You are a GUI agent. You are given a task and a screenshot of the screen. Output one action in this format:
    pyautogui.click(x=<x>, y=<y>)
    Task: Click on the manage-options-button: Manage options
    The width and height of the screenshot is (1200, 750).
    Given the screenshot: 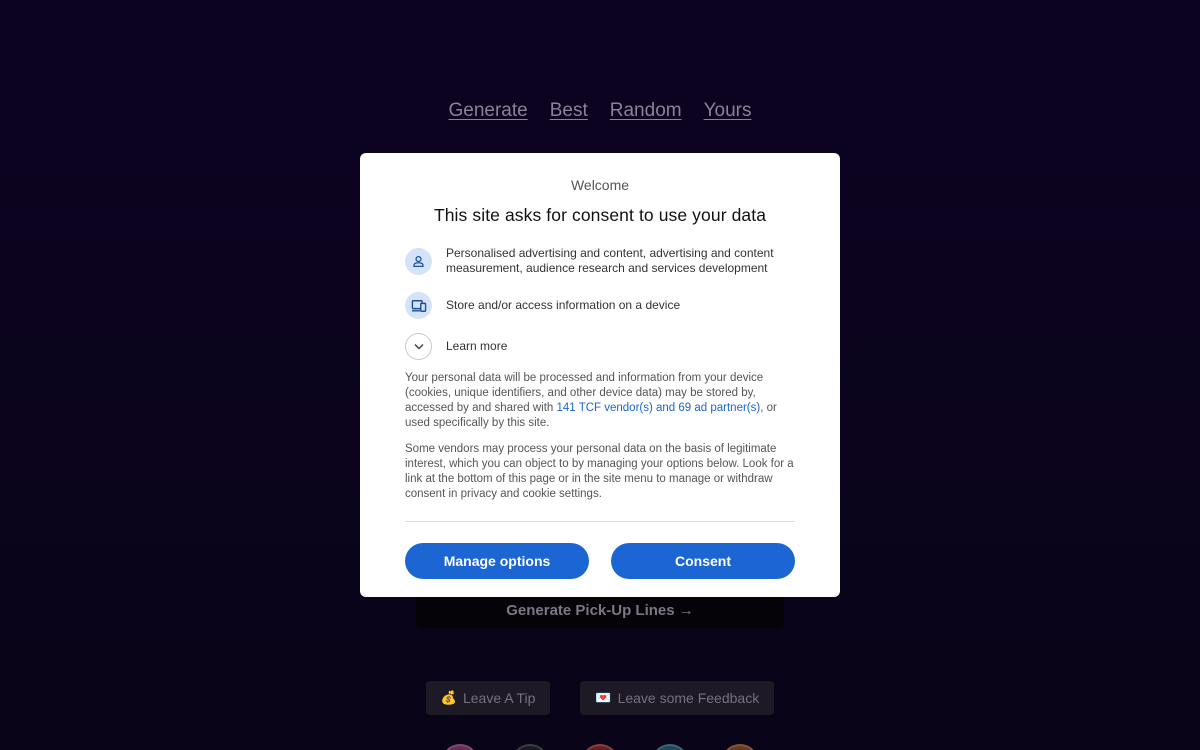 What is the action you would take?
    pyautogui.click(x=497, y=561)
    